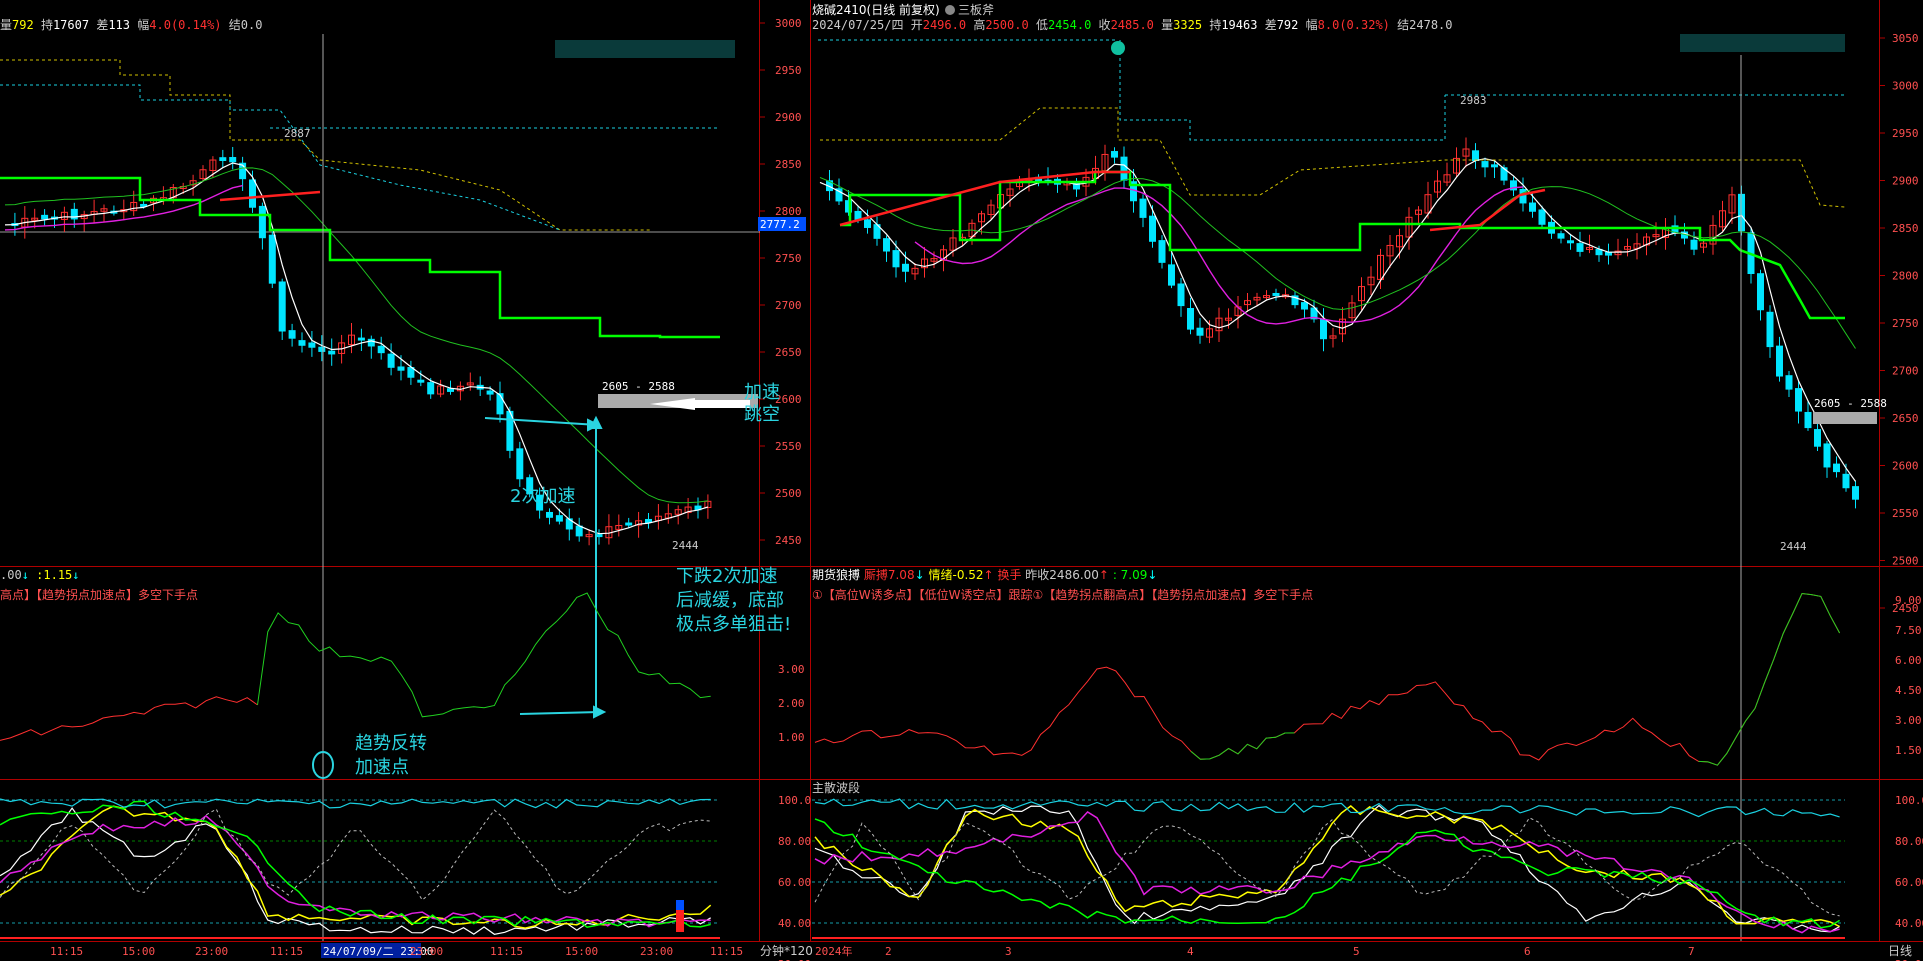 Image resolution: width=1923 pixels, height=961 pixels. Describe the element at coordinates (1282, 90) in the screenshot. I see `track-line` at that location.